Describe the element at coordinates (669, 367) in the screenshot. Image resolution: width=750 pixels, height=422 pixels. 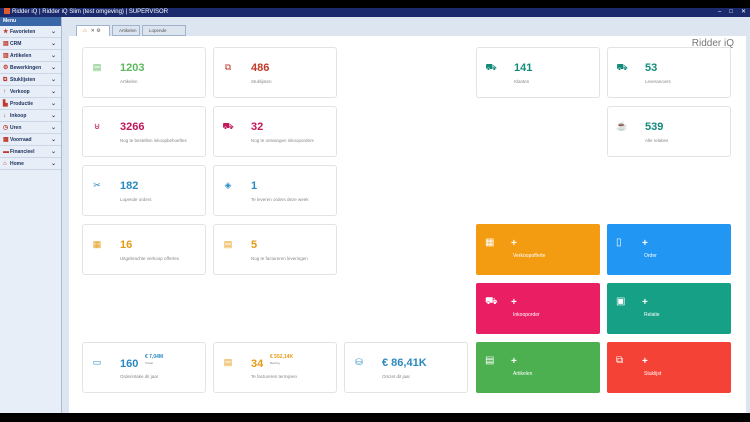
I see `action-stuklijst: ⧉ + Stuklijst` at that location.